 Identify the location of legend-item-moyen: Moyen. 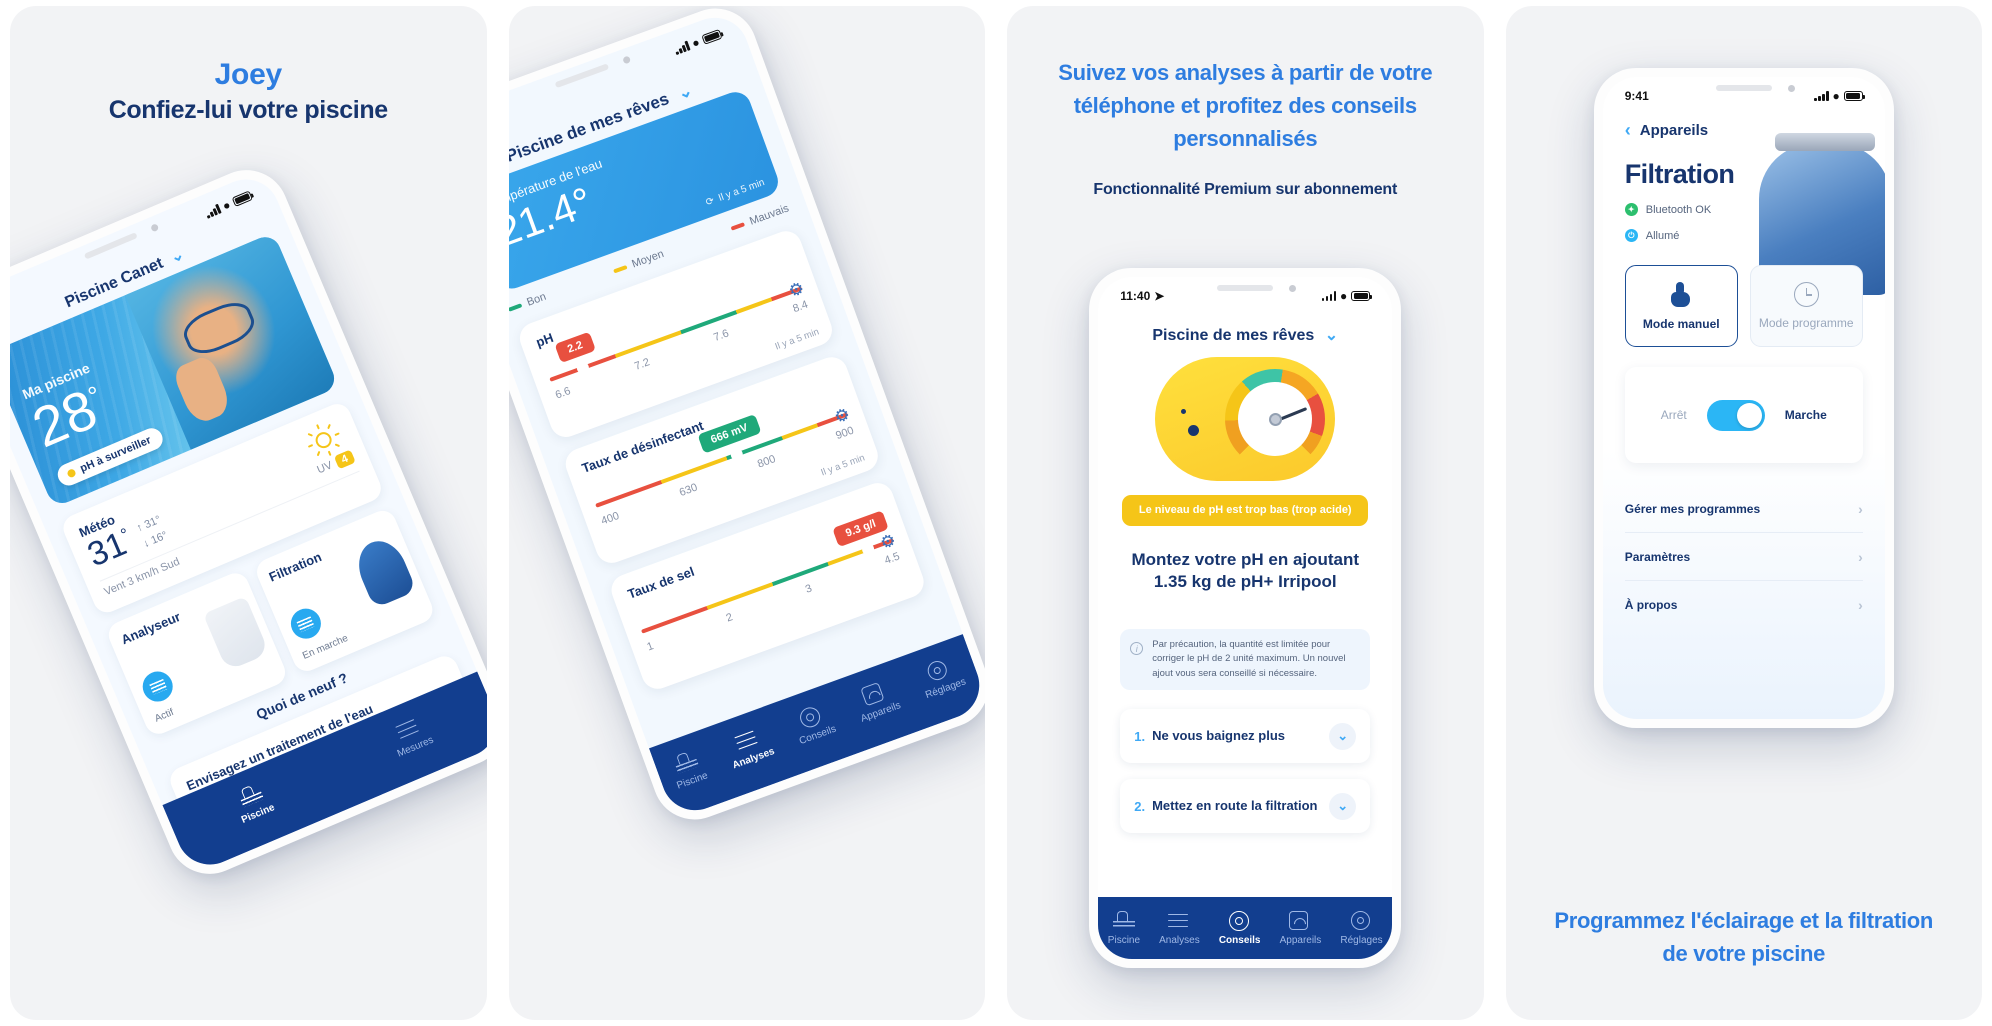
(638, 262).